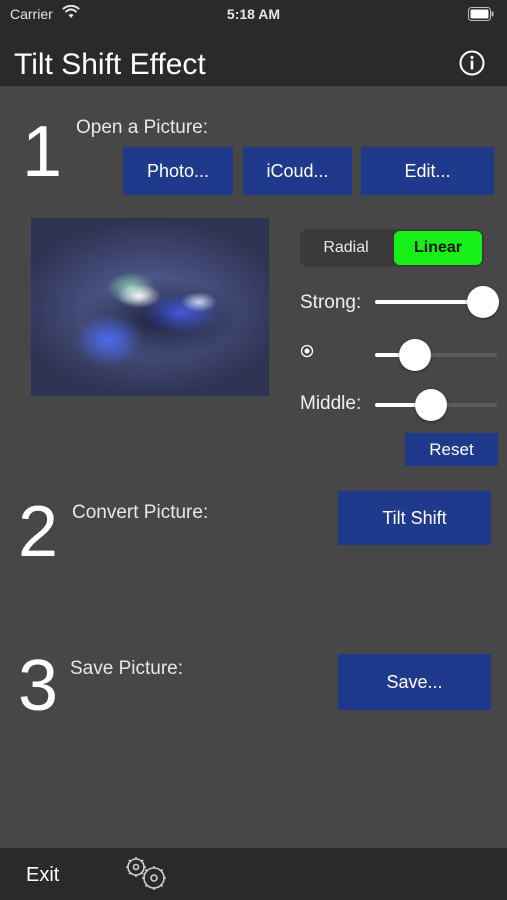  Describe the element at coordinates (481, 16) in the screenshot. I see `battery-icon` at that location.